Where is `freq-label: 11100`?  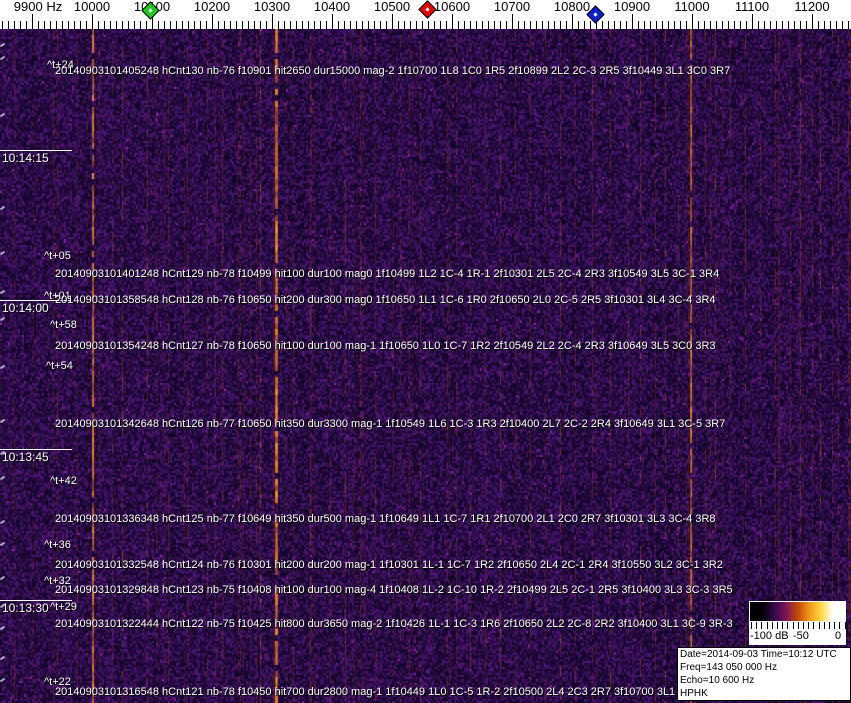
freq-label: 11100 is located at coordinates (752, 7).